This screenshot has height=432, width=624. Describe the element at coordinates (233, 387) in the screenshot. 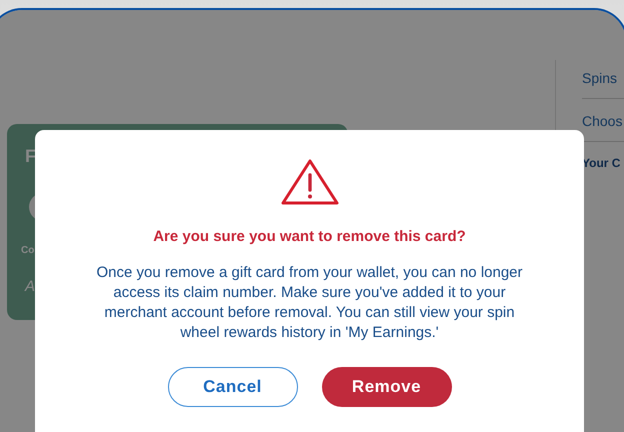

I see `cancel-button: Cancel` at that location.